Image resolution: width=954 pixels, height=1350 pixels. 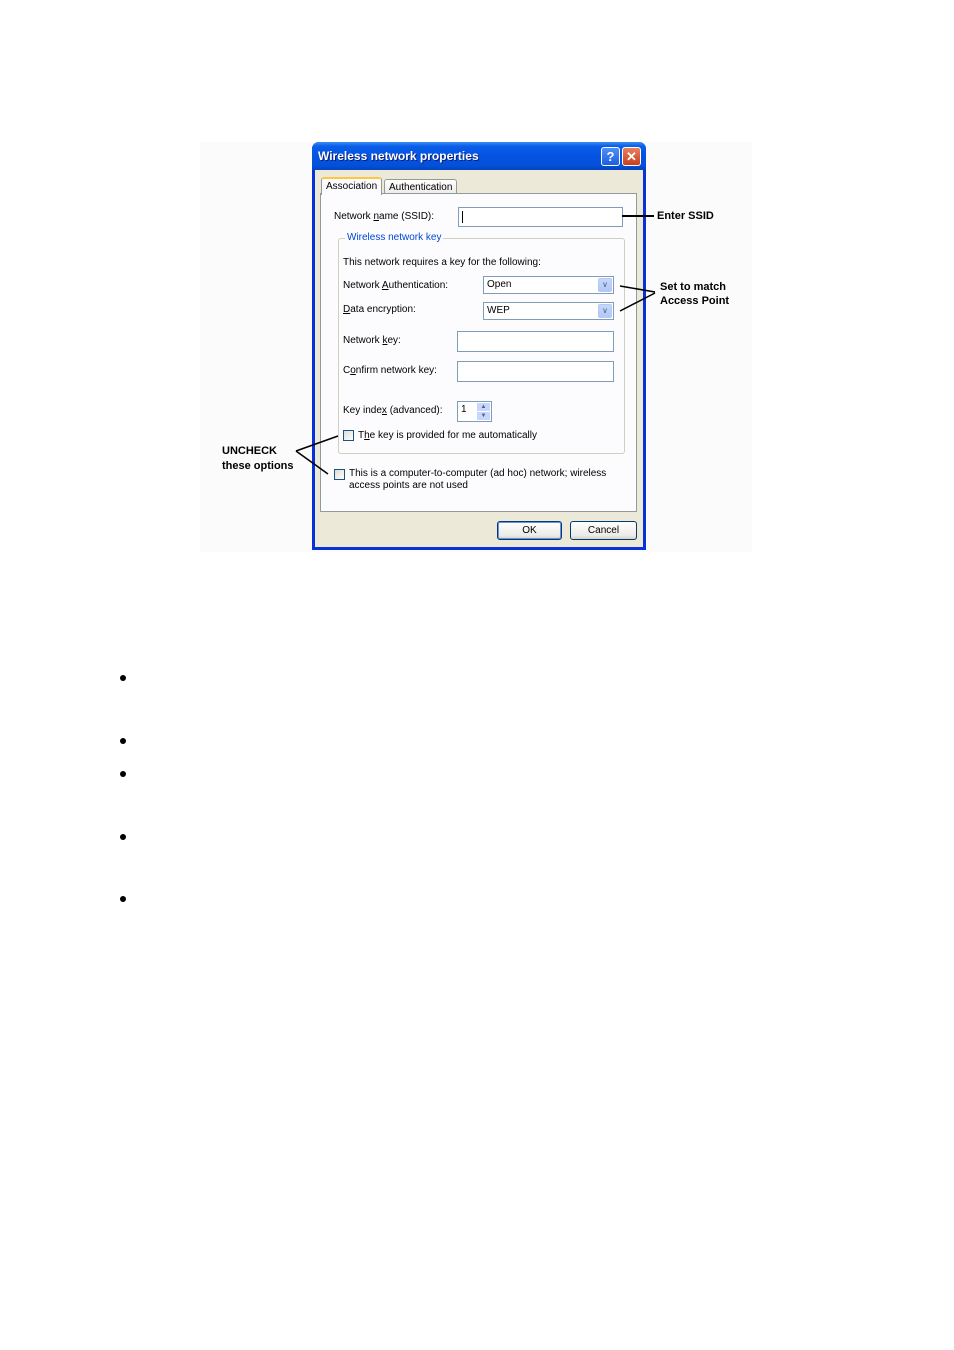 What do you see at coordinates (685, 216) in the screenshot?
I see `enter-ssid-annotation: Enter SSID` at bounding box center [685, 216].